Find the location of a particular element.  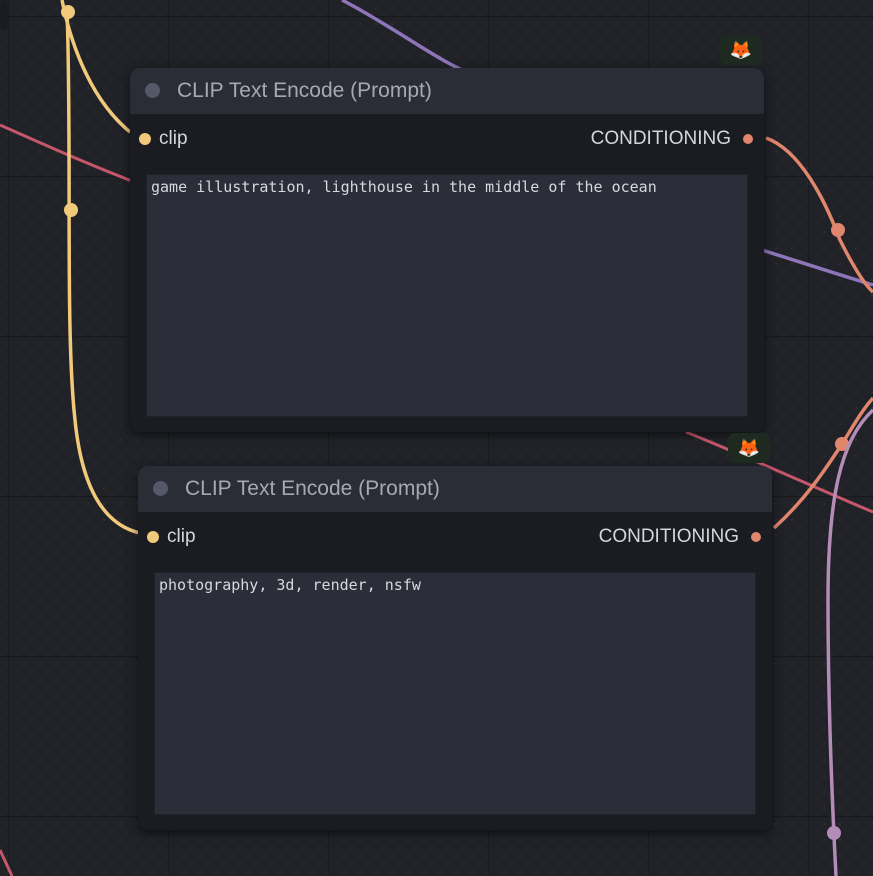

model-wire-bottom is located at coordinates (7, 862).